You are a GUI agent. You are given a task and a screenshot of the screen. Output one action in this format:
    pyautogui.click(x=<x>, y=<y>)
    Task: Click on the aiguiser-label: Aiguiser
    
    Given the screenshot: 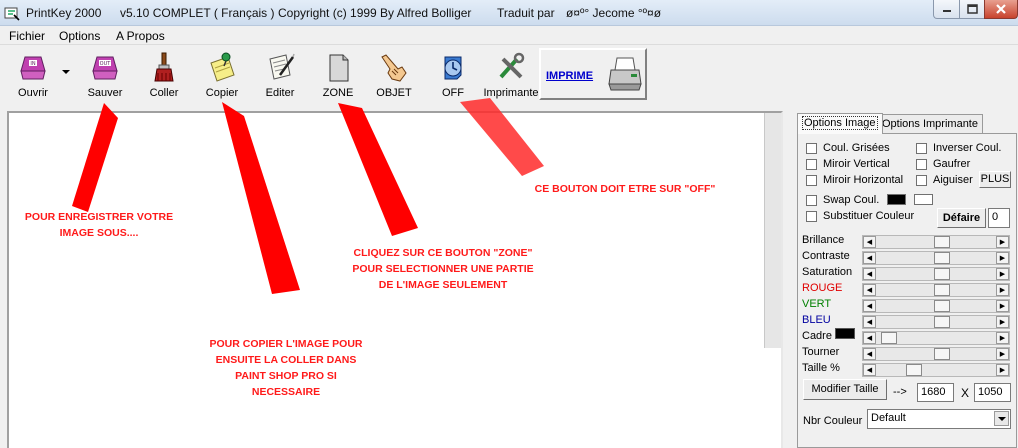 What is the action you would take?
    pyautogui.click(x=953, y=180)
    